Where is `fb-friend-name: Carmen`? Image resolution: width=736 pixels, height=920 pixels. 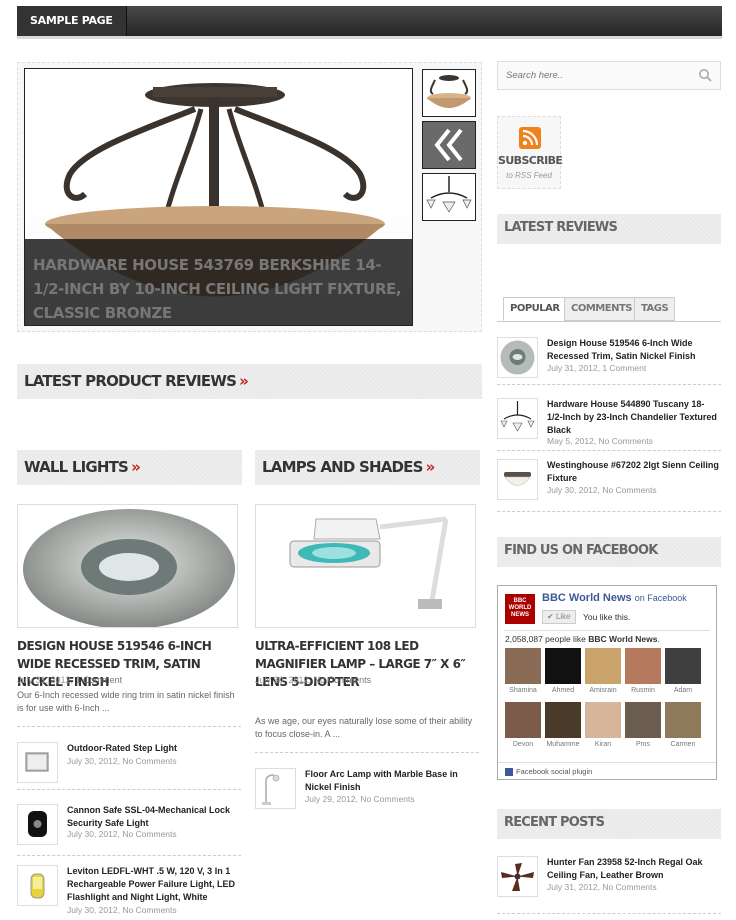
fb-friend-name: Carmen is located at coordinates (683, 744).